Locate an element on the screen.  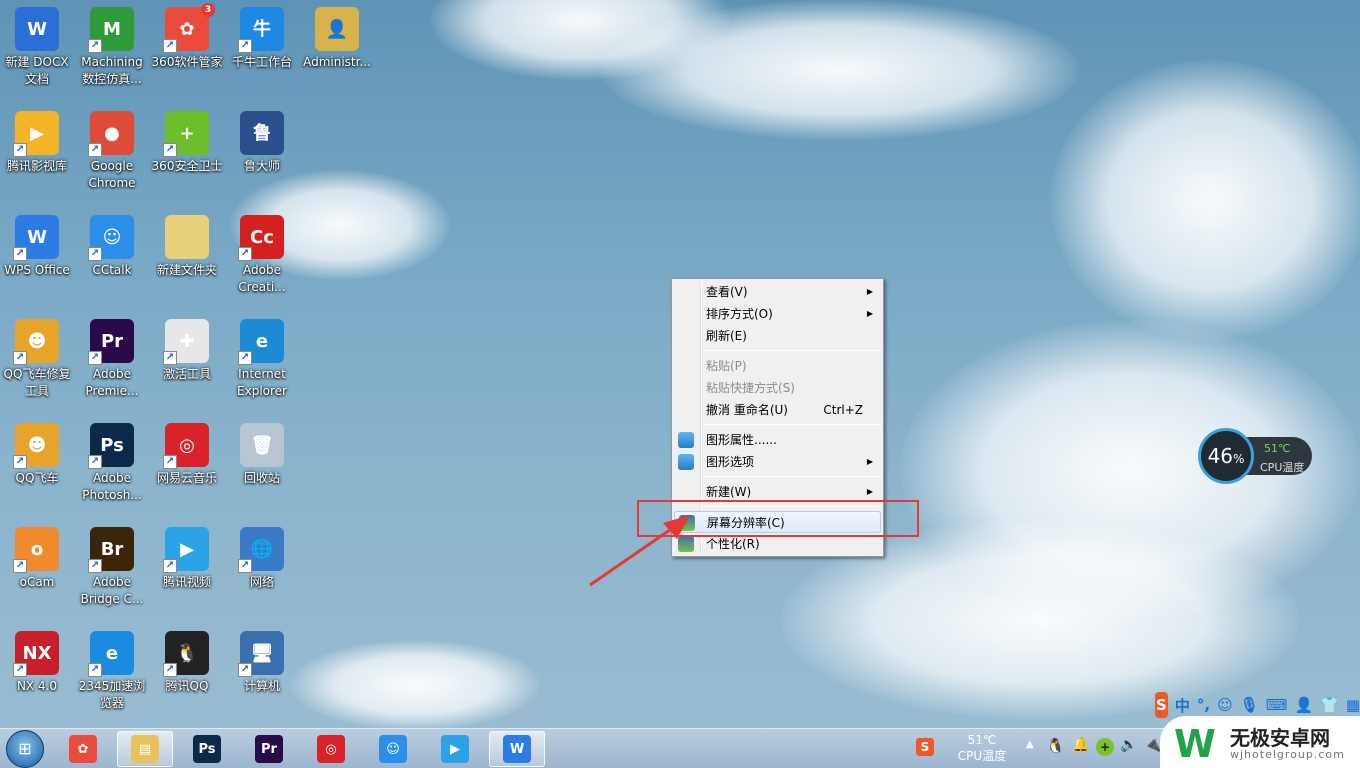
volume-icon: 🔊 is located at coordinates (1128, 745).